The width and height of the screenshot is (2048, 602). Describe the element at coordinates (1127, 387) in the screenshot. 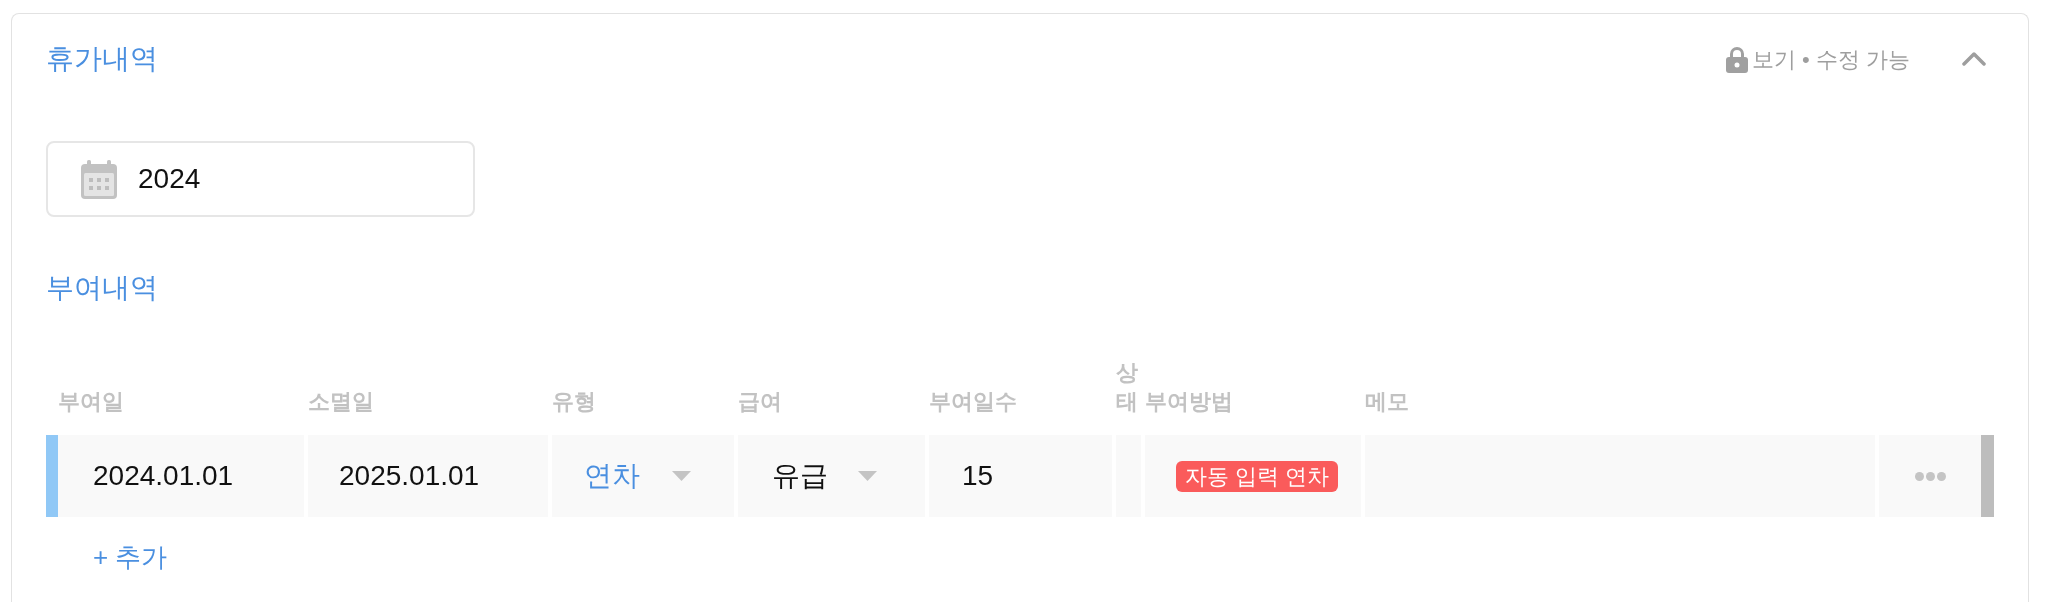

I see `column-header: 상태` at that location.